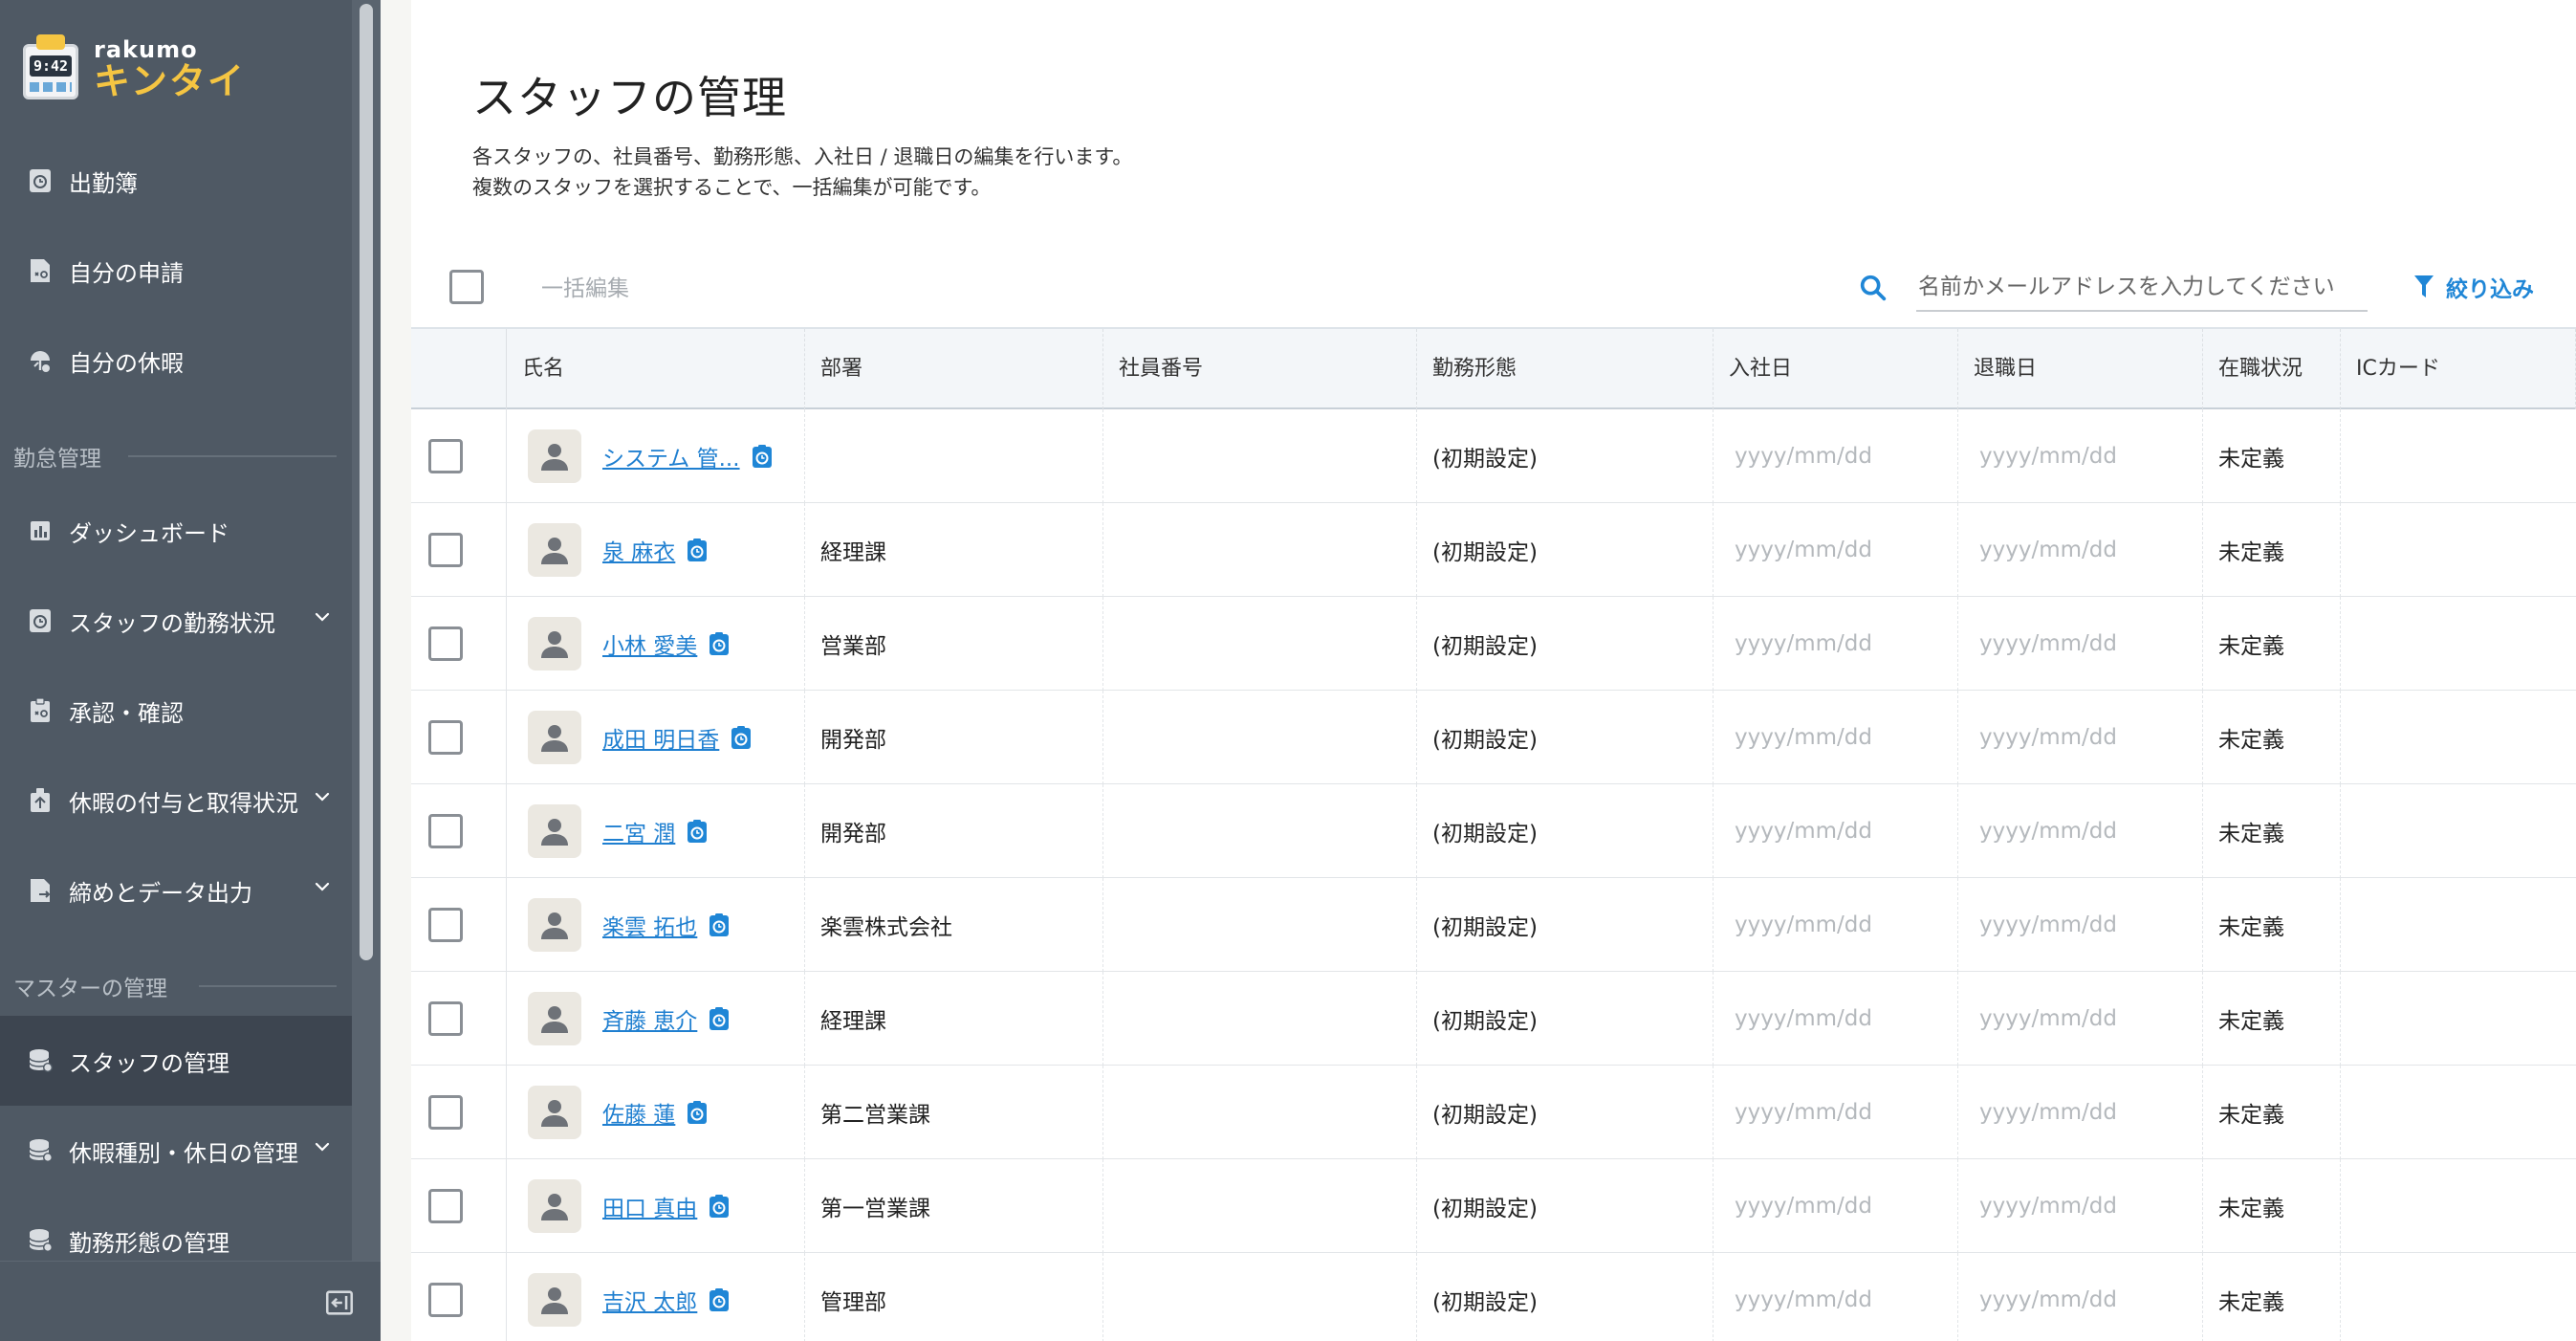 Image resolution: width=2576 pixels, height=1341 pixels. I want to click on column-header: 入社日, so click(1836, 369).